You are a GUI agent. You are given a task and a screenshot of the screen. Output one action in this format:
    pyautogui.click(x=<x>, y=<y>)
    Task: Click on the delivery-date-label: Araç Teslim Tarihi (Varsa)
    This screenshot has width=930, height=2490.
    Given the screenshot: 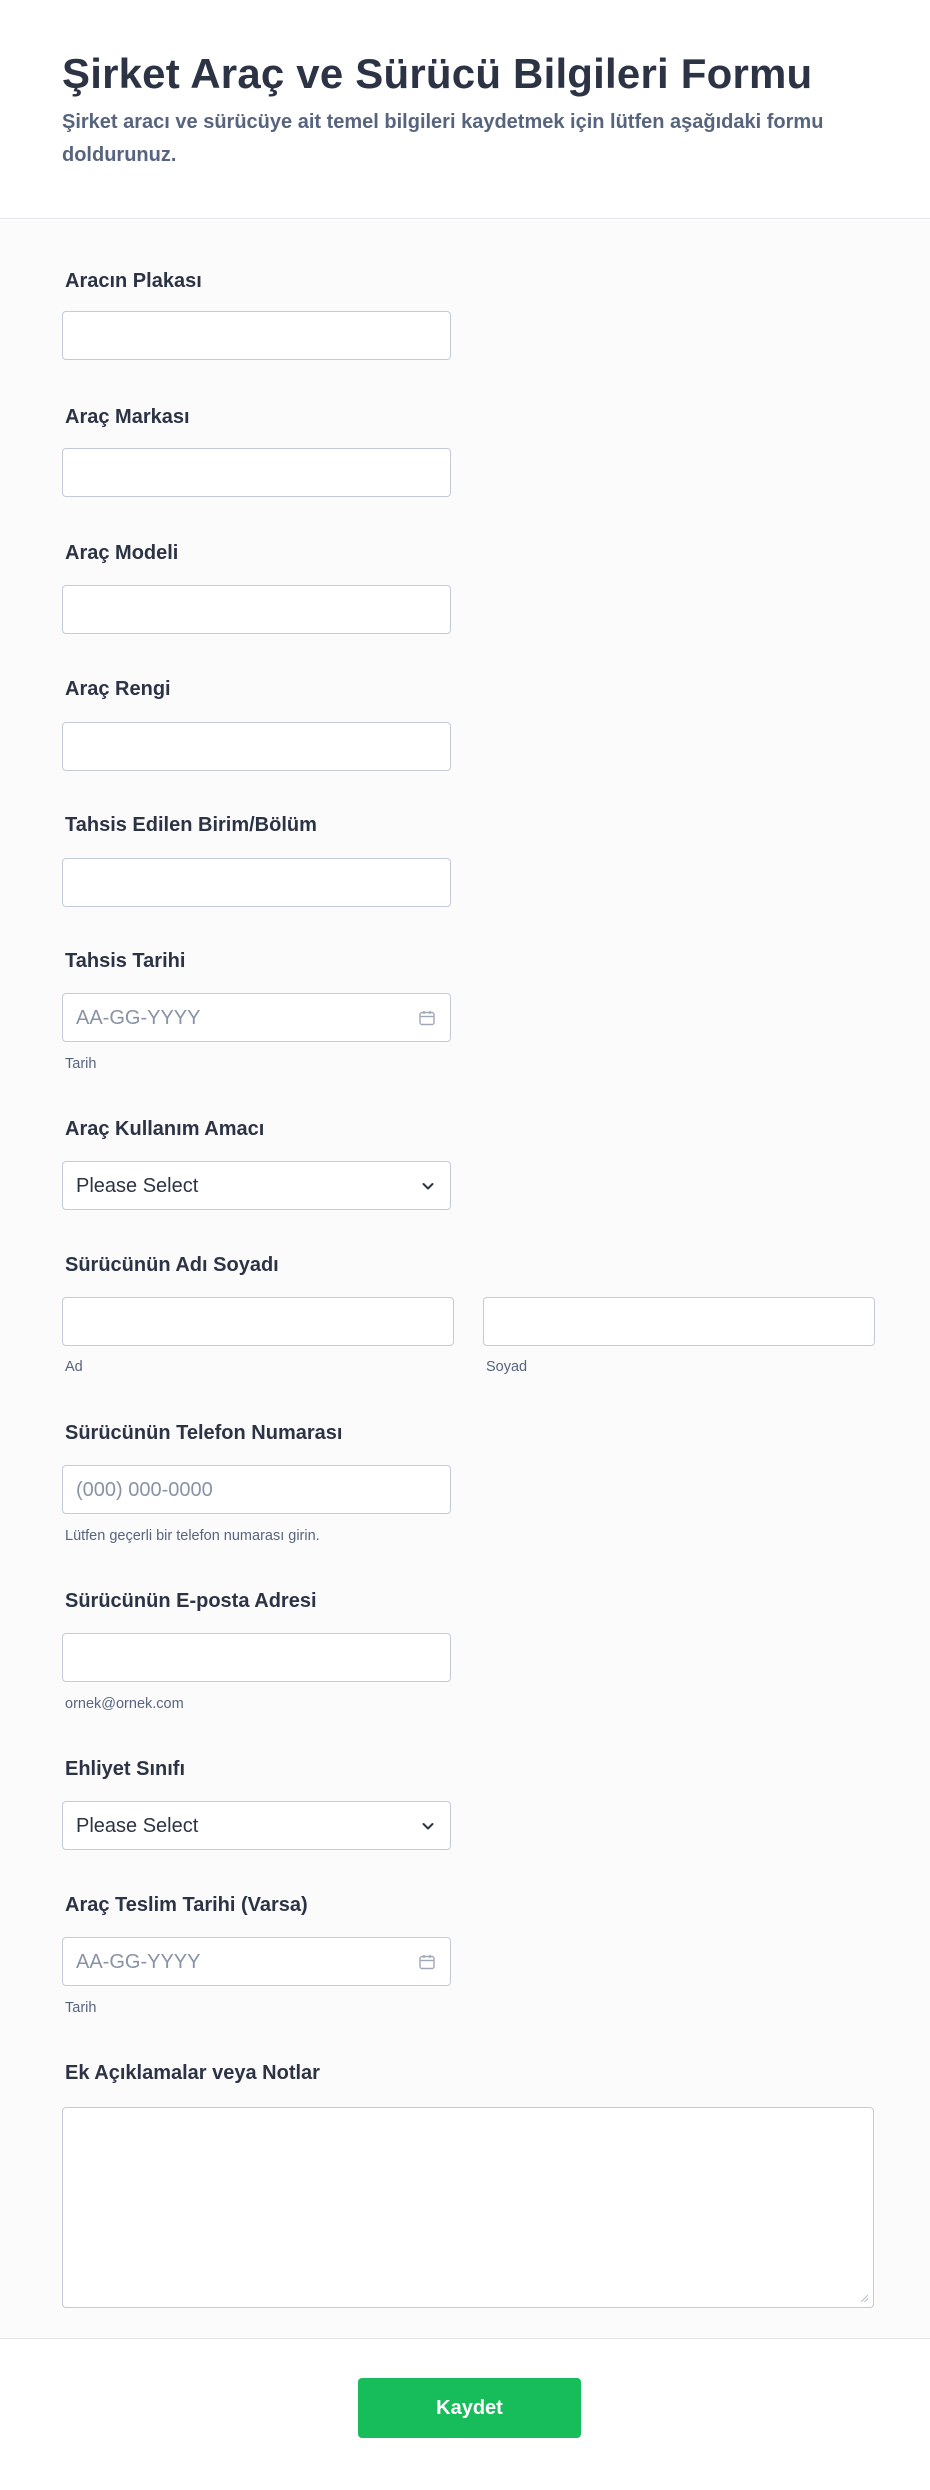 What is the action you would take?
    pyautogui.click(x=186, y=1905)
    